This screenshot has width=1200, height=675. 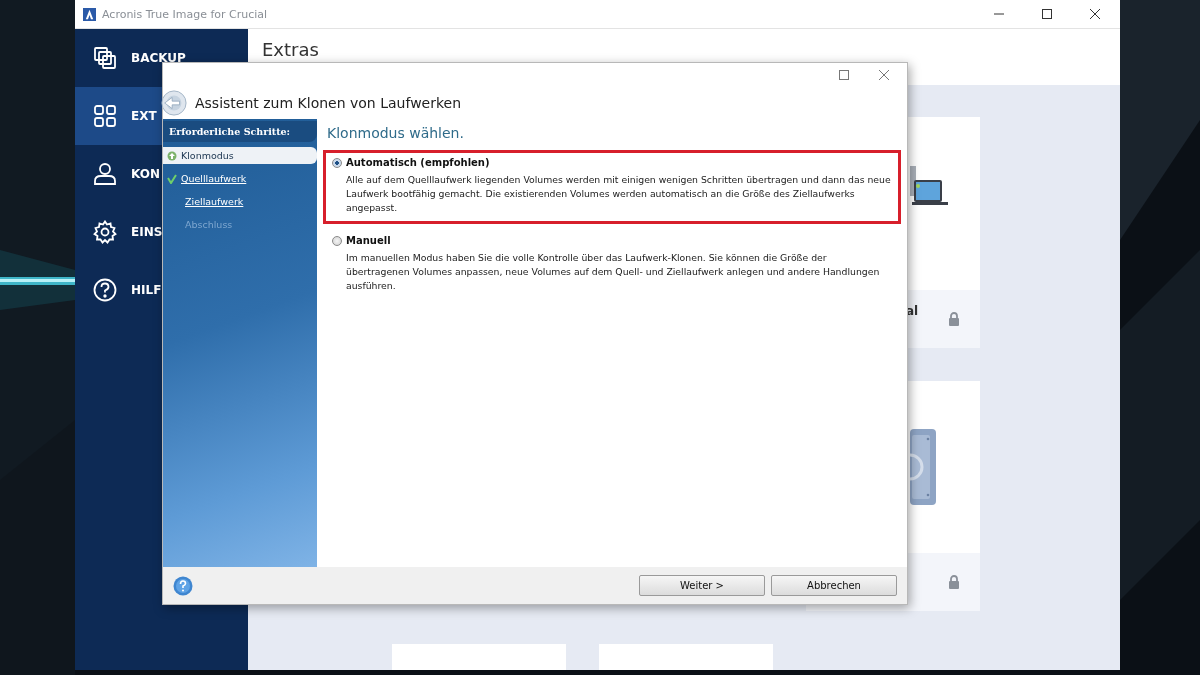 I want to click on drive-icon, so click(x=923, y=467).